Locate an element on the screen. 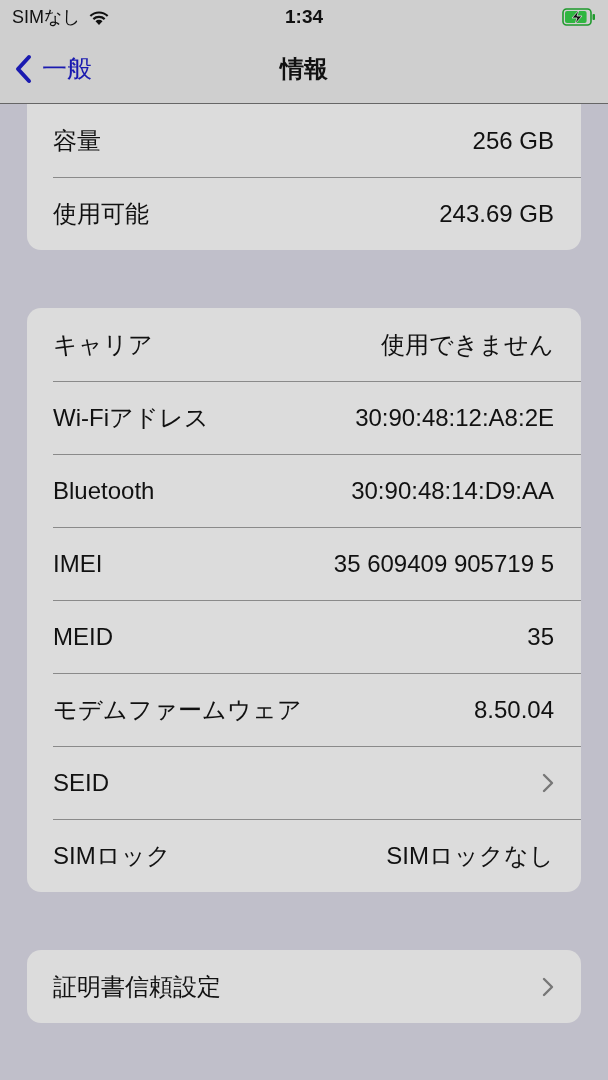  row-label: キャリア is located at coordinates (103, 344).